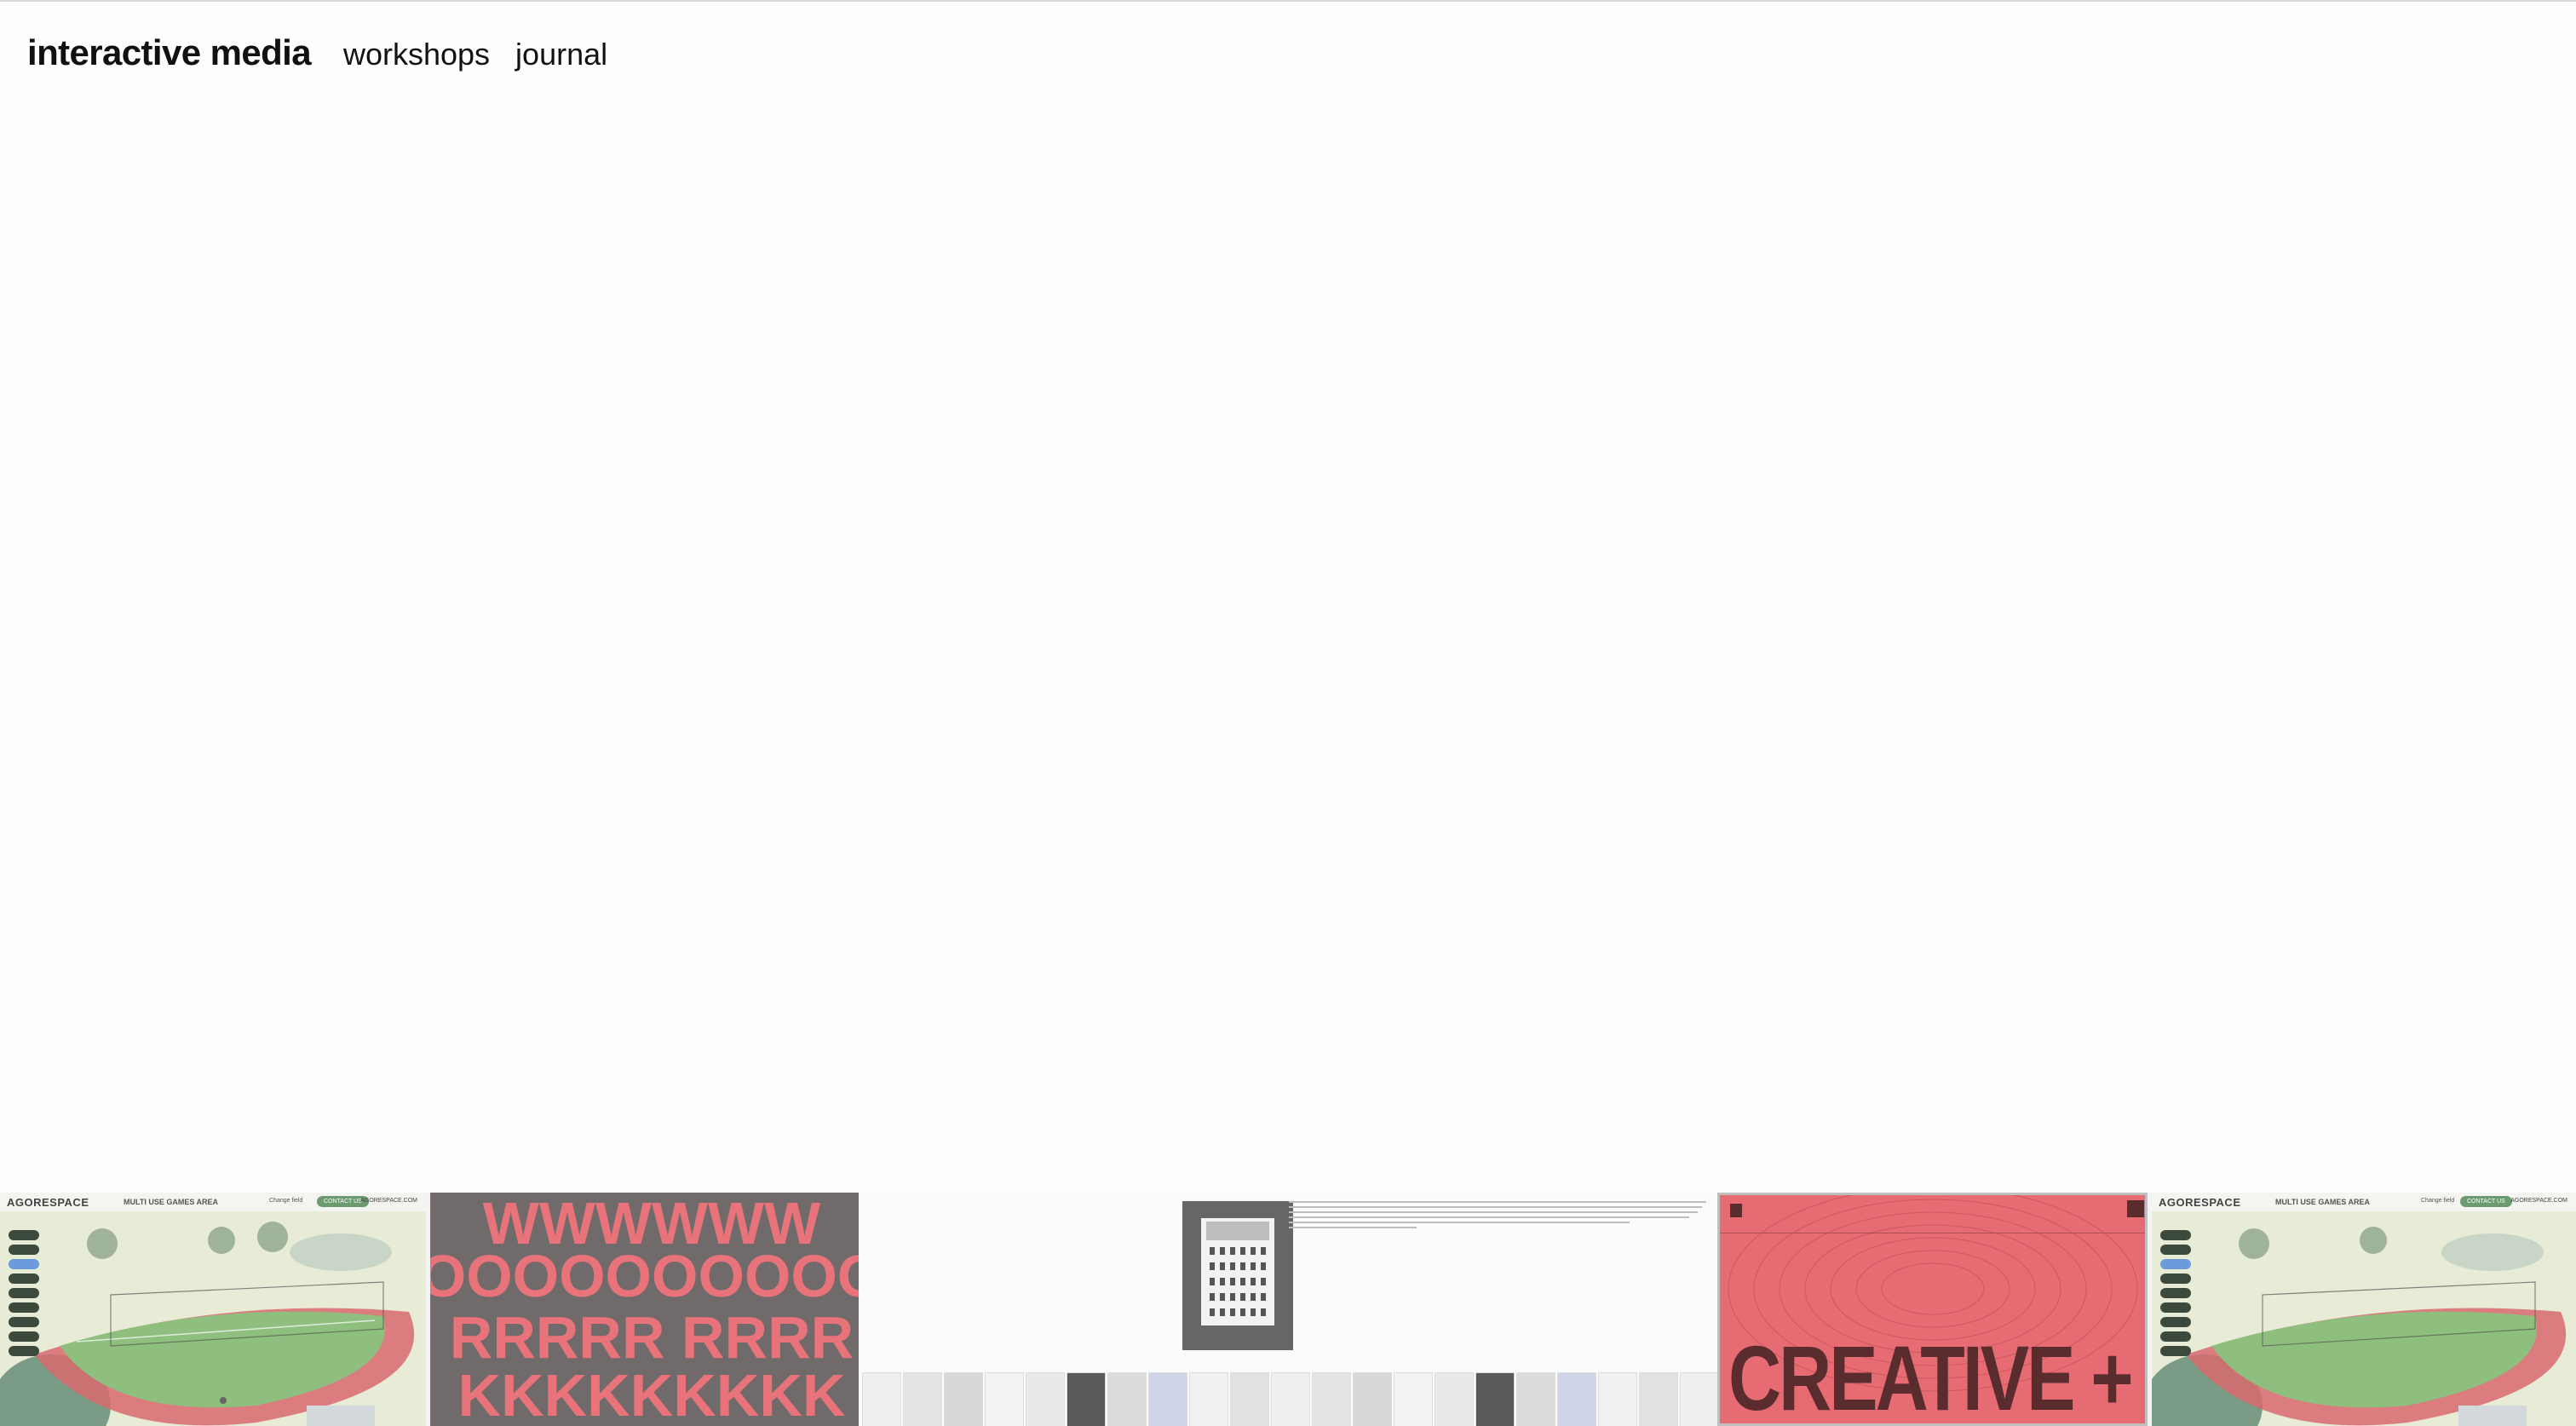  I want to click on top-border, so click(1288, 1).